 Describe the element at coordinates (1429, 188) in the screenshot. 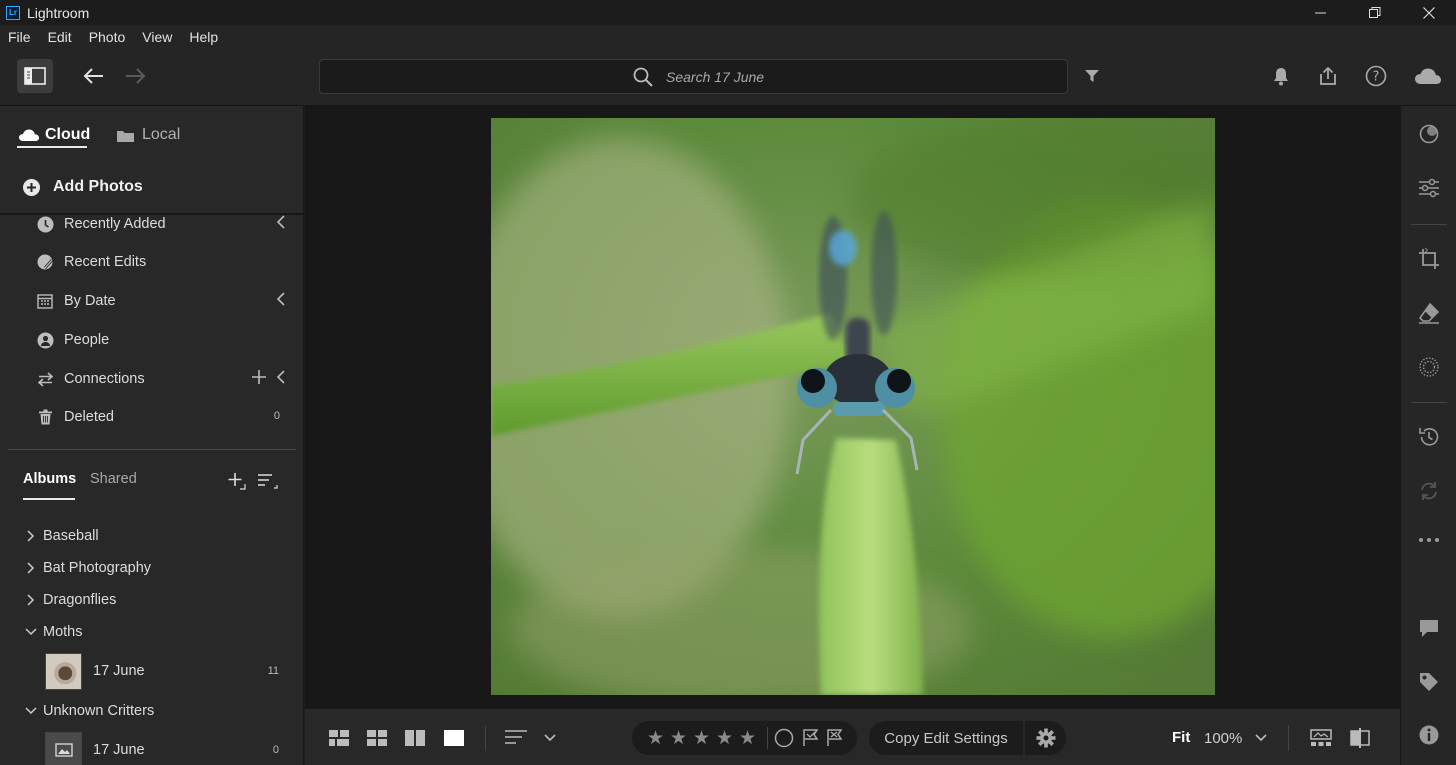

I see `edit-sliders-button` at that location.